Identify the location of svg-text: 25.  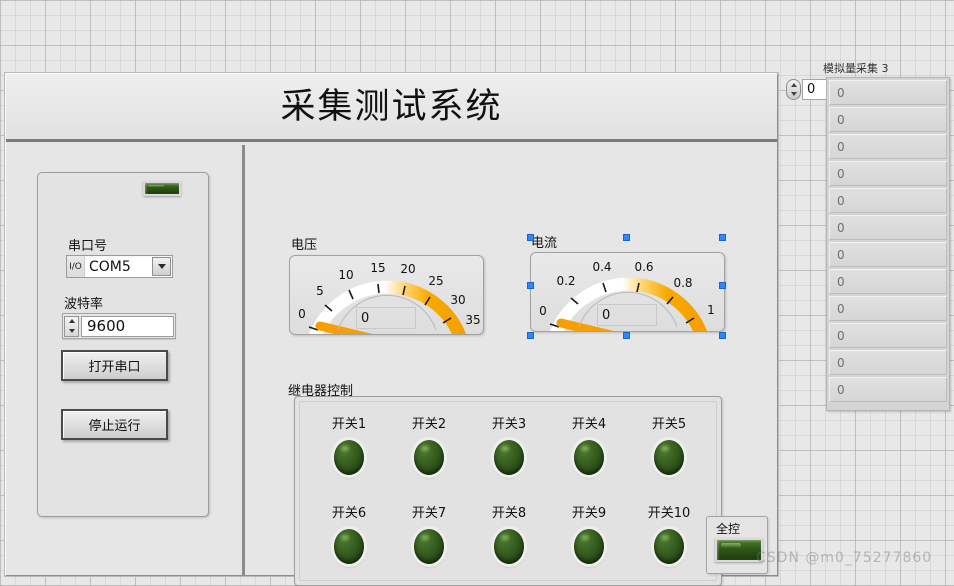
(435, 281).